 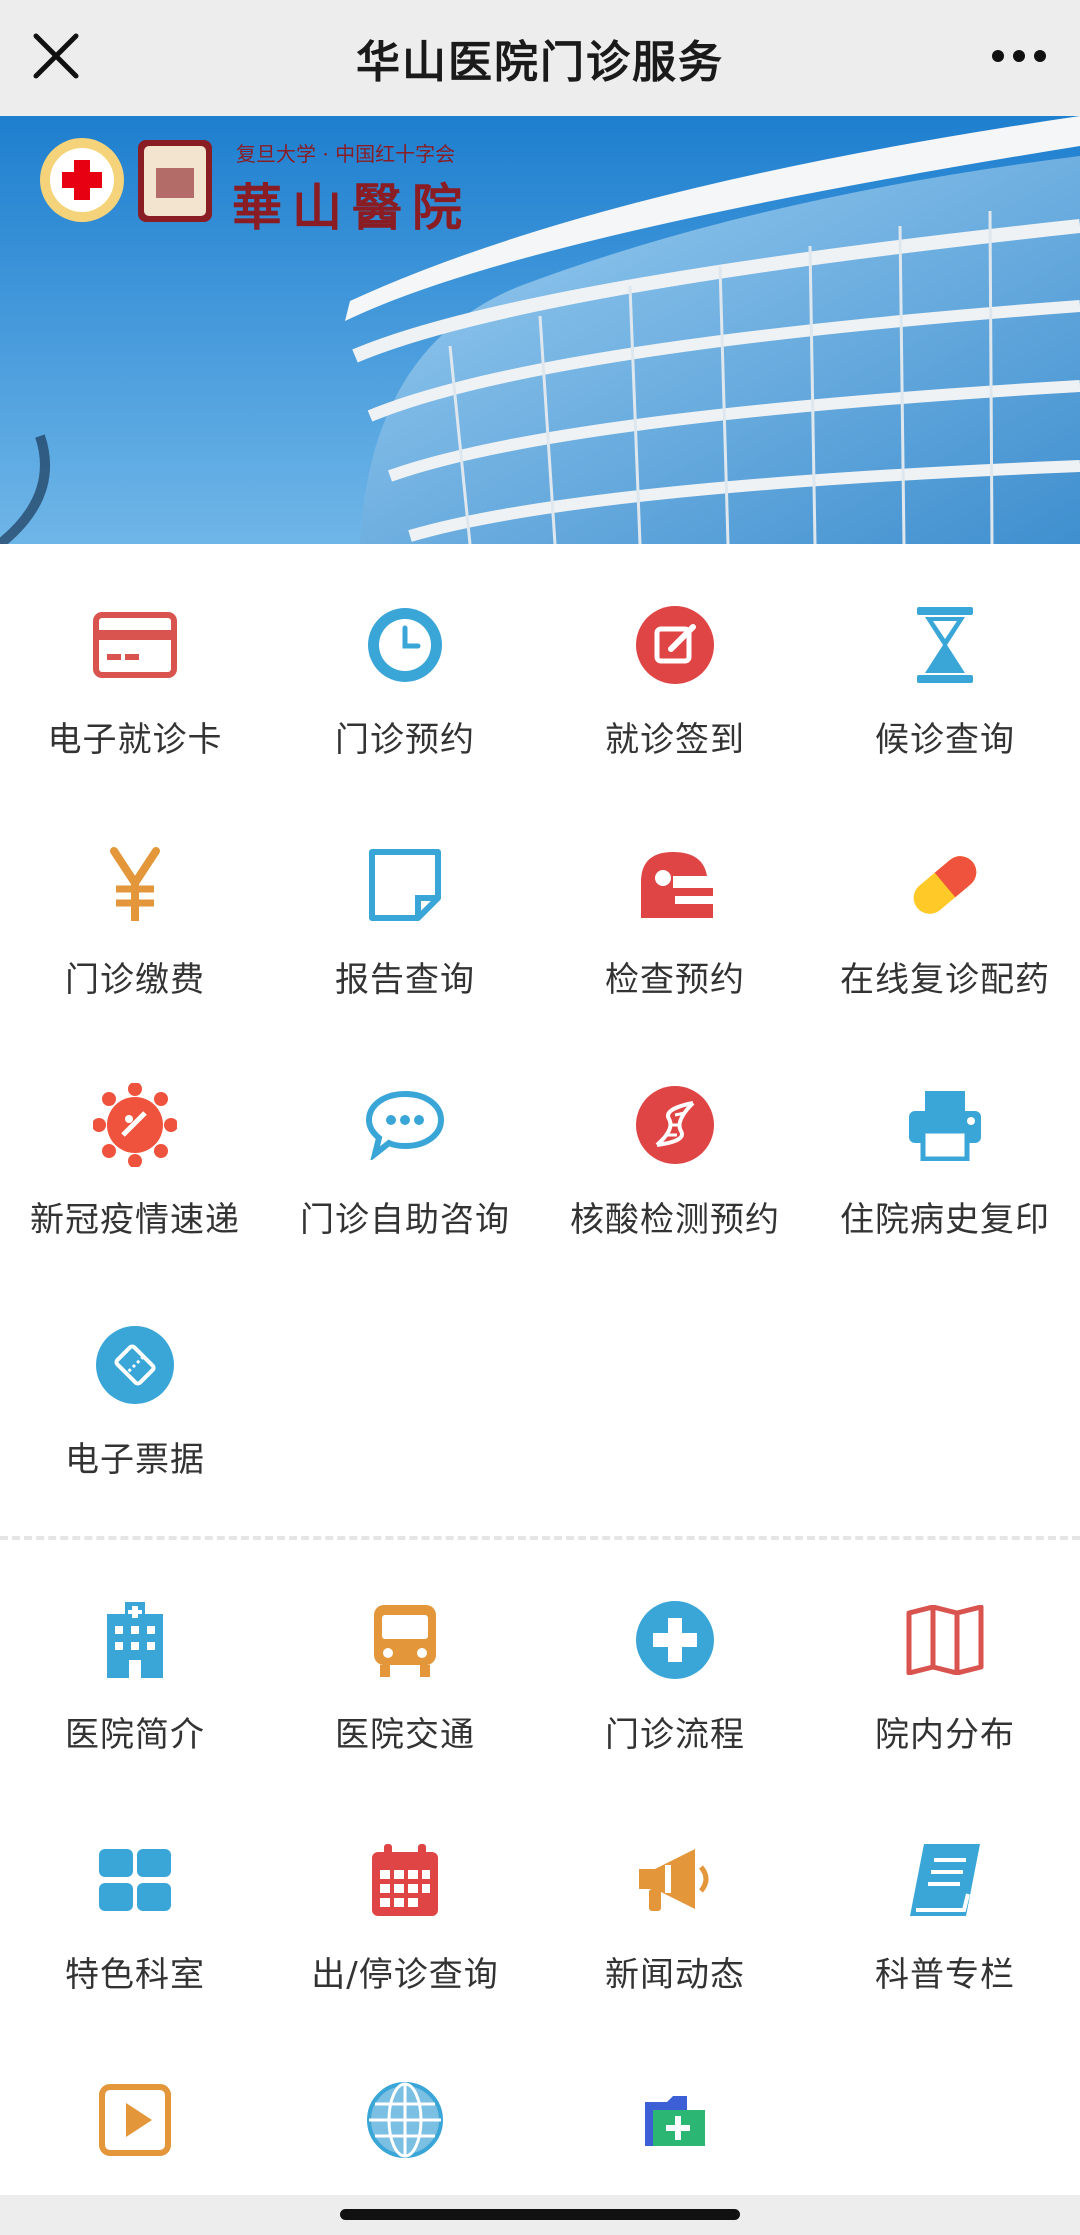 I want to click on service-covid-news: 新冠疫情速递, so click(x=135, y=1180).